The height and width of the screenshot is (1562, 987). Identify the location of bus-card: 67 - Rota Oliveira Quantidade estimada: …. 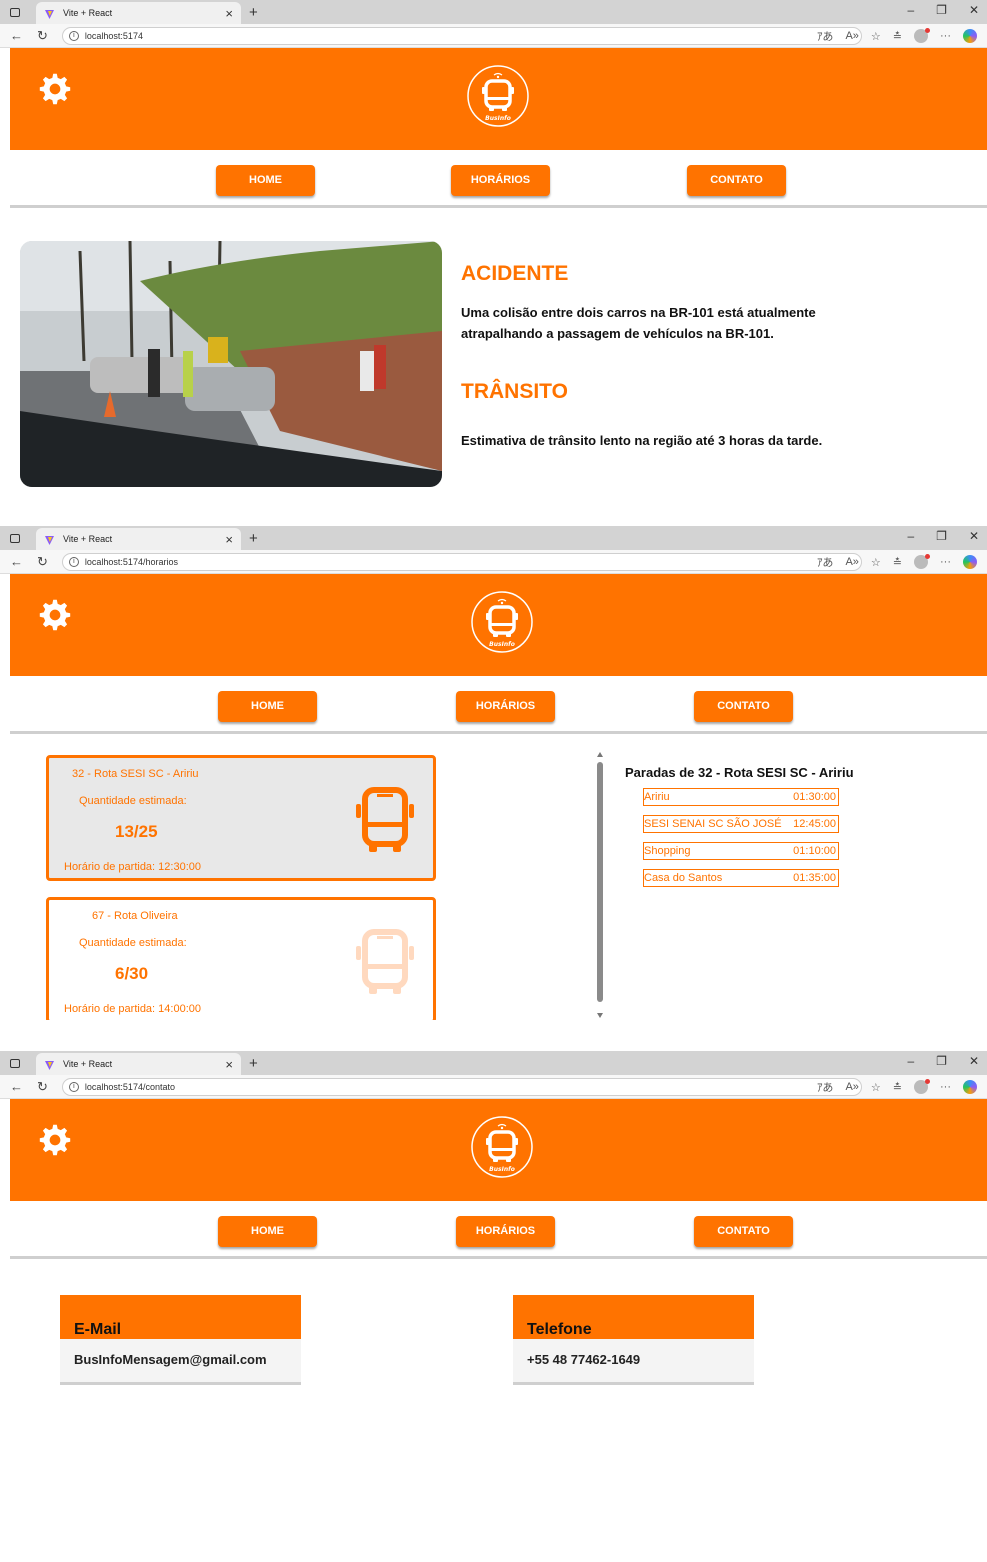
(241, 958).